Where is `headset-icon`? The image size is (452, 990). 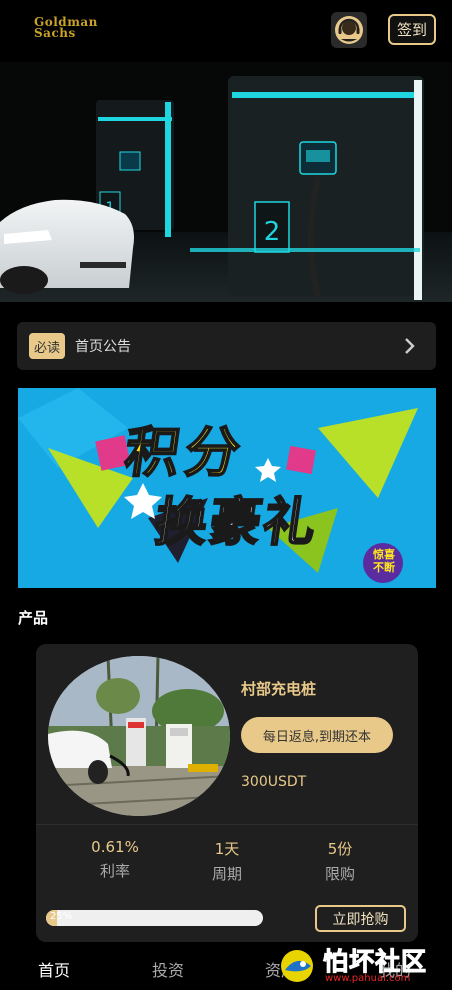 headset-icon is located at coordinates (349, 30).